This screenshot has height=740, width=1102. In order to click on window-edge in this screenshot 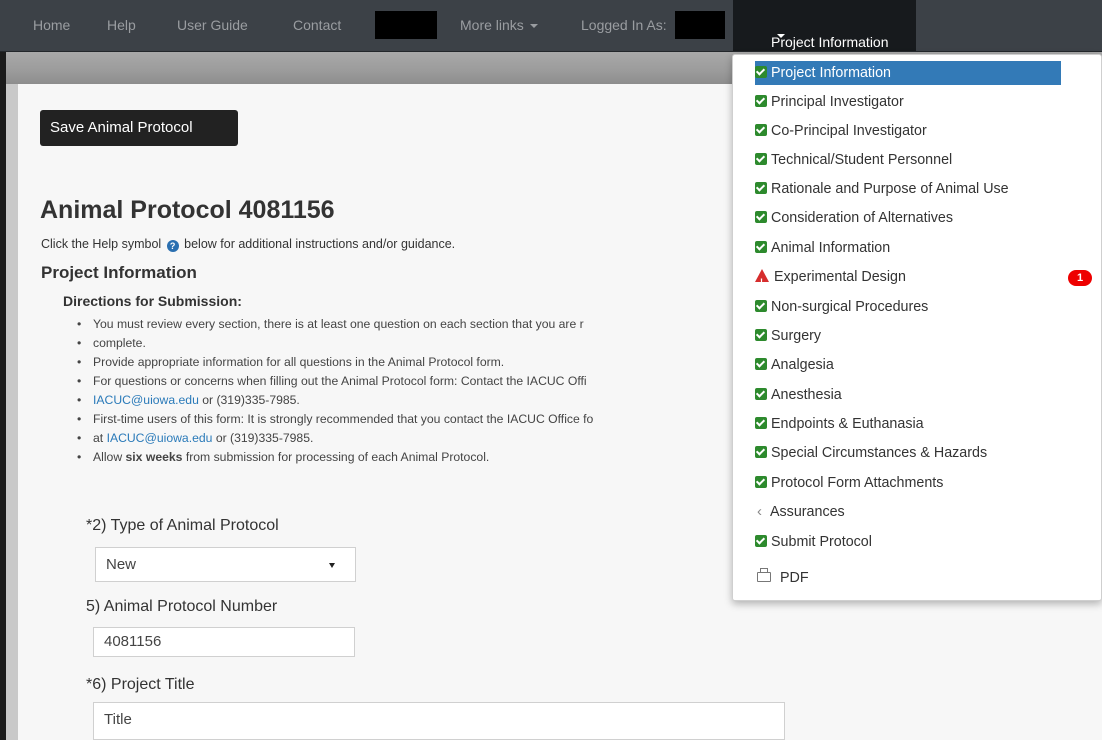, I will do `click(3, 396)`.